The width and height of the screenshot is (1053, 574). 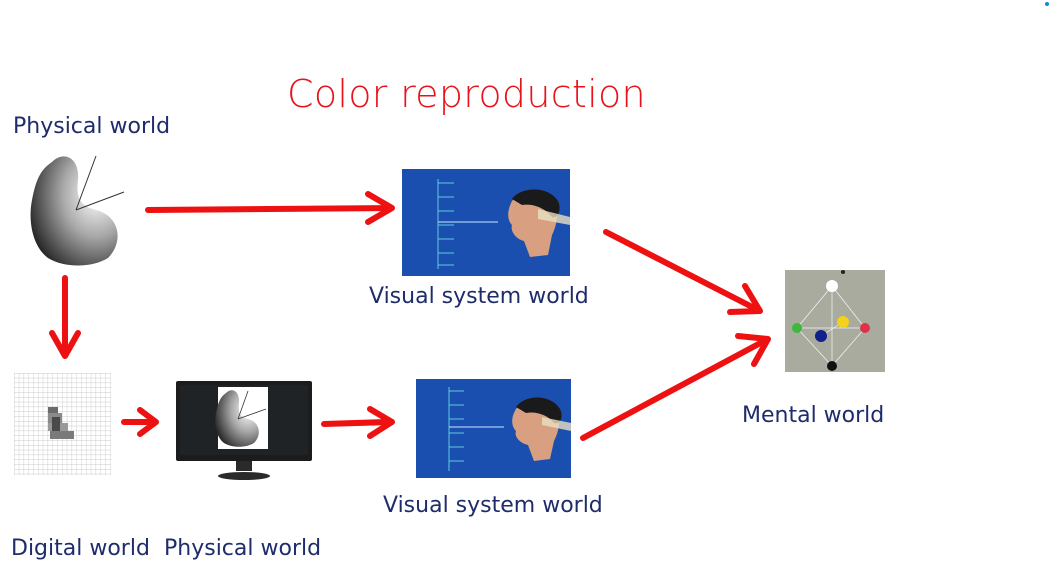 What do you see at coordinates (65, 317) in the screenshot?
I see `arrow-physical-to-digital` at bounding box center [65, 317].